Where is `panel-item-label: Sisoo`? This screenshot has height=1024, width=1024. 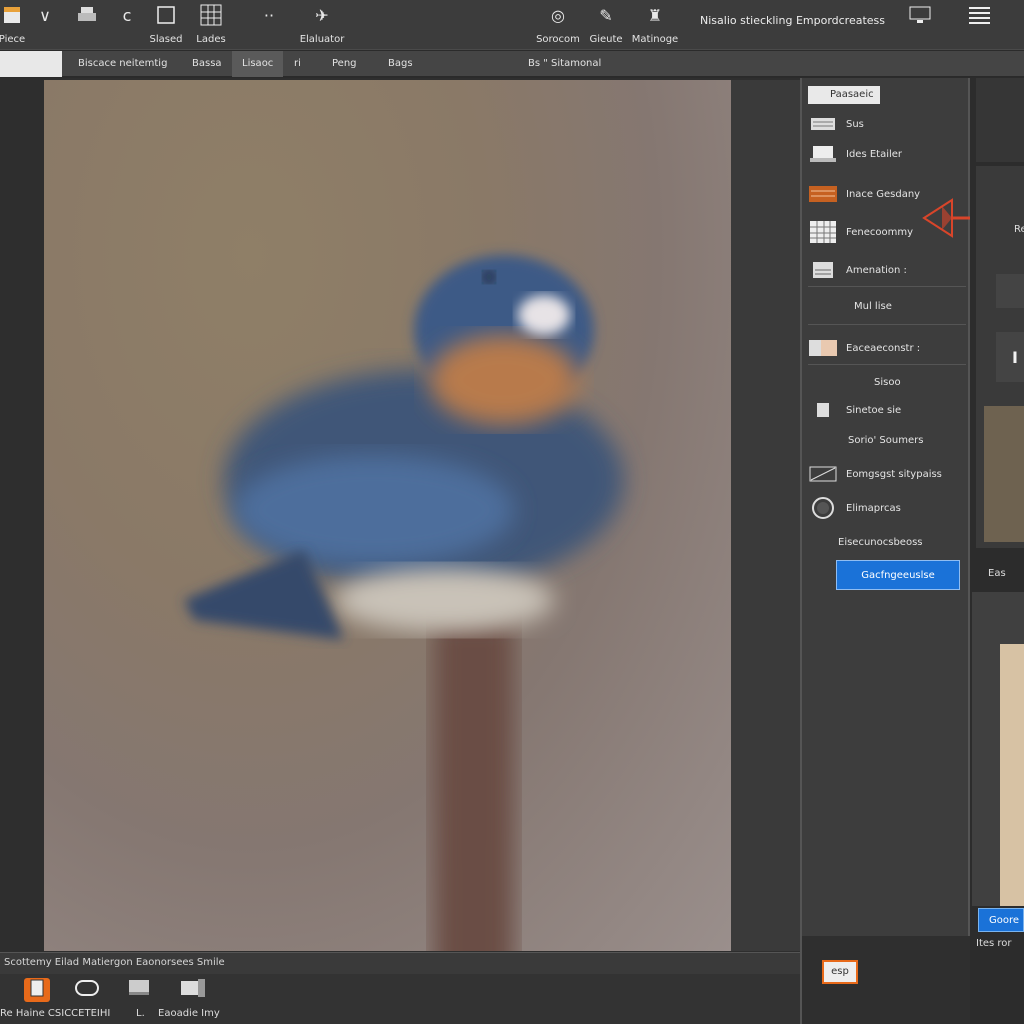
panel-item-label: Sisoo is located at coordinates (887, 382).